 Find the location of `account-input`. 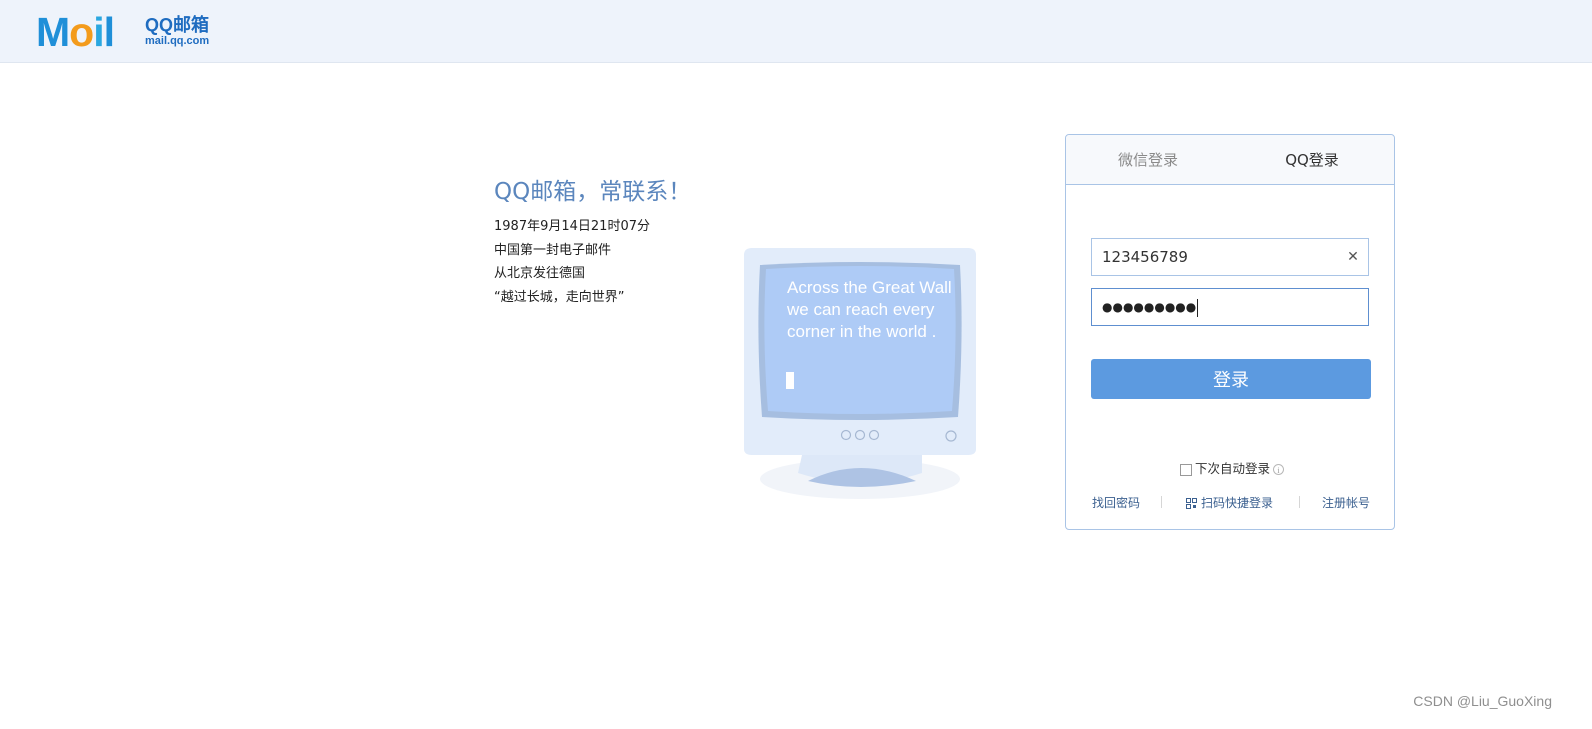

account-input is located at coordinates (1219, 257).